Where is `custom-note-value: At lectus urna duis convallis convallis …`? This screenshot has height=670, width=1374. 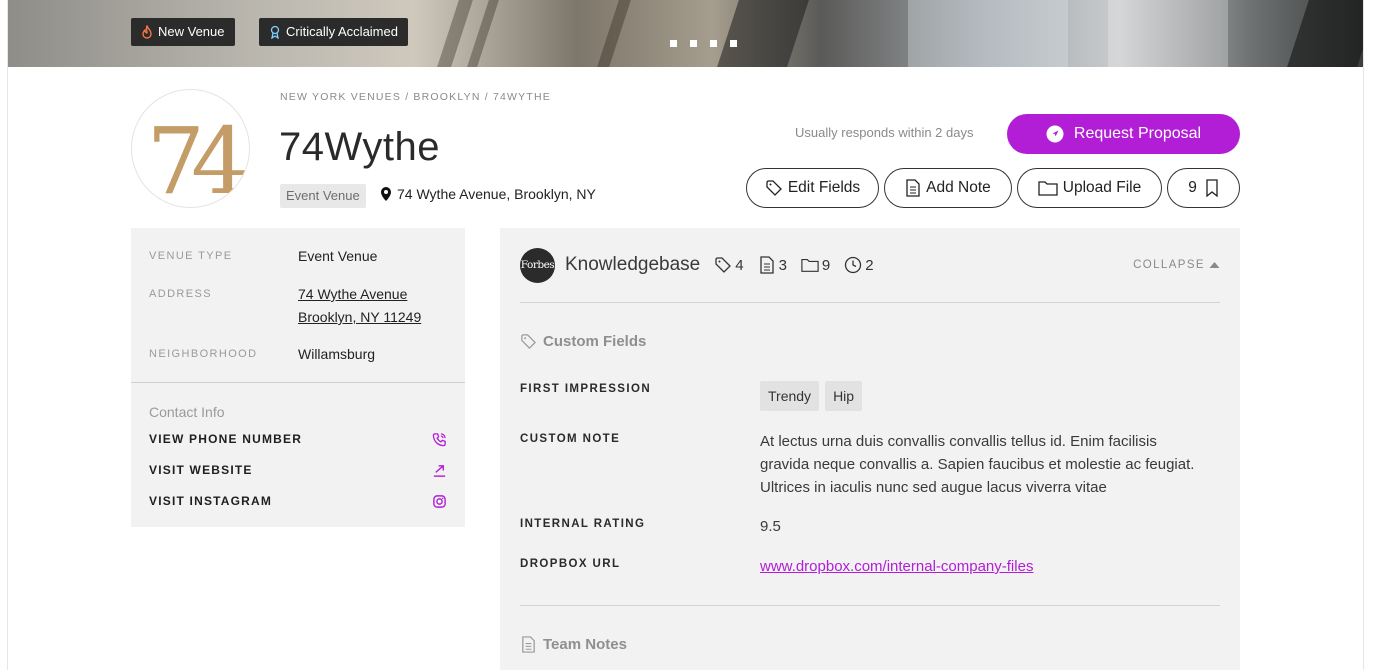 custom-note-value: At lectus urna duis convallis convallis … is located at coordinates (977, 464).